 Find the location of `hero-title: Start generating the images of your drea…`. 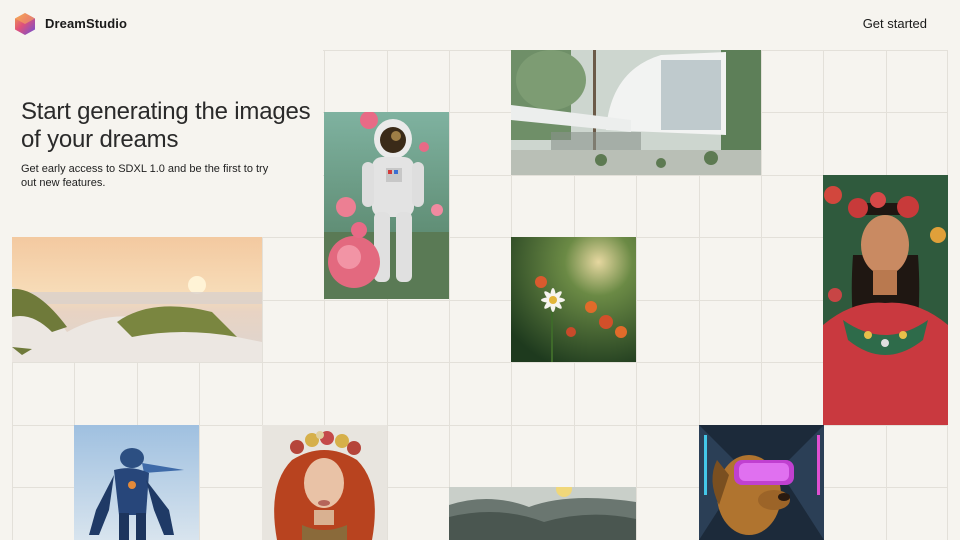

hero-title: Start generating the images of your drea… is located at coordinates (166, 125).